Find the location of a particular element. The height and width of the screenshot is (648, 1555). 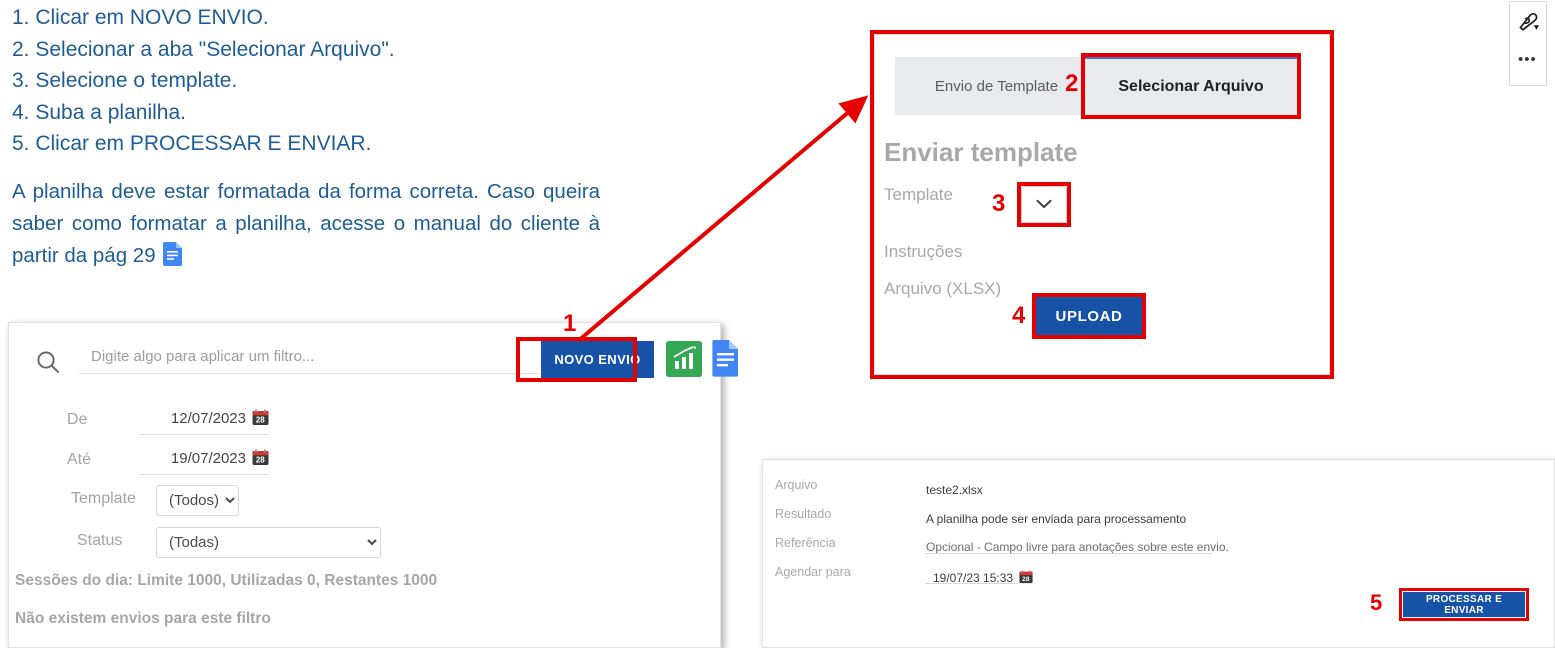

instruction-step: 4. Suba a planilha. is located at coordinates (99, 112).